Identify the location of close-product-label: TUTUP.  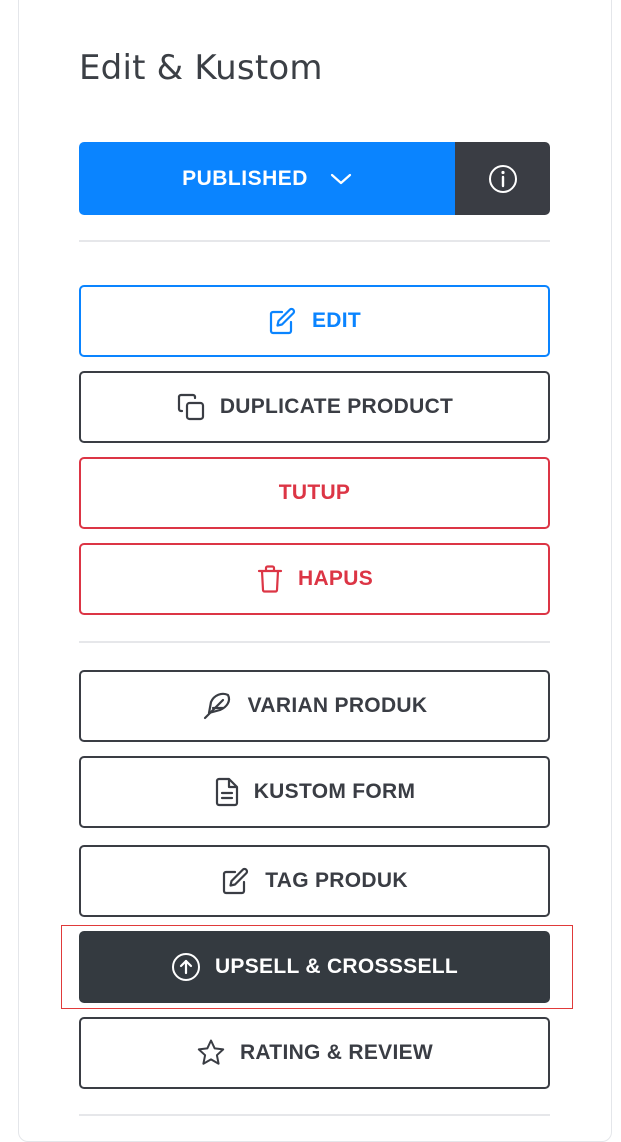
(314, 492).